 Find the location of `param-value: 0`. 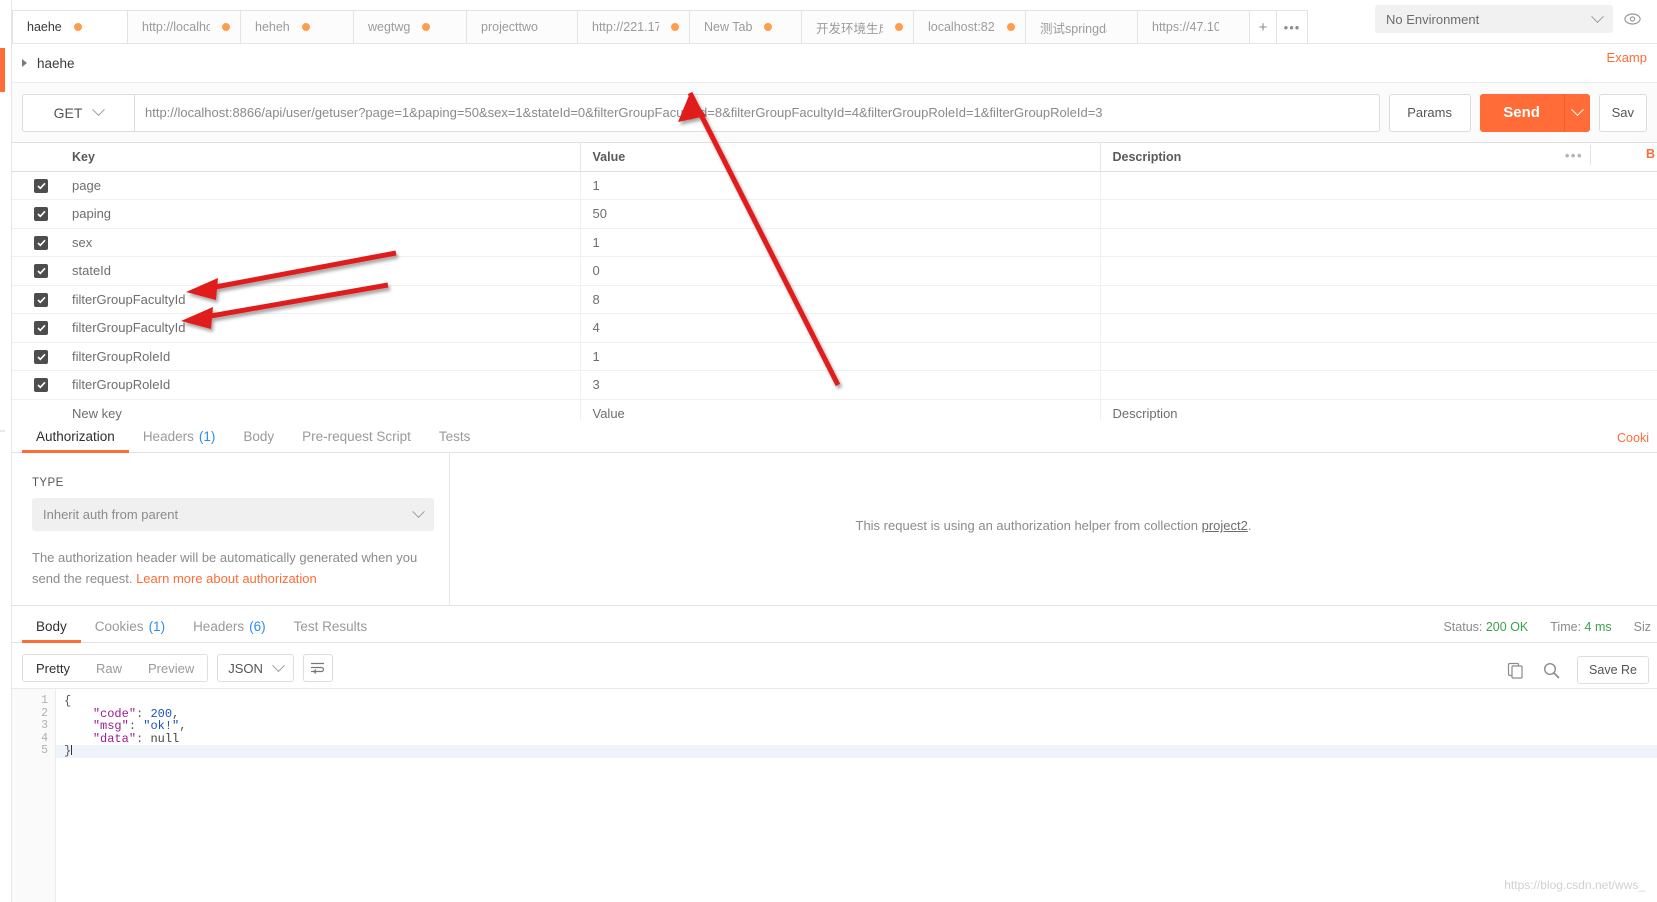

param-value: 0 is located at coordinates (840, 271).